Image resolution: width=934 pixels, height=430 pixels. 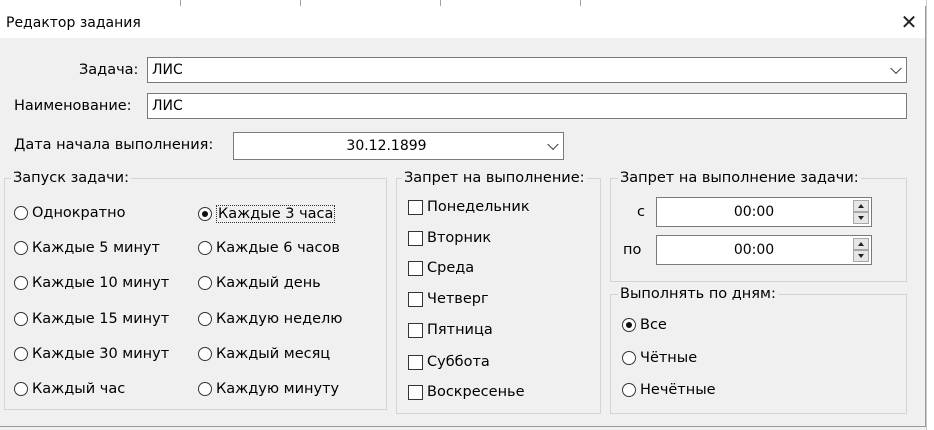 I want to click on radio-every-minute: Каждую минуту, so click(x=268, y=389).